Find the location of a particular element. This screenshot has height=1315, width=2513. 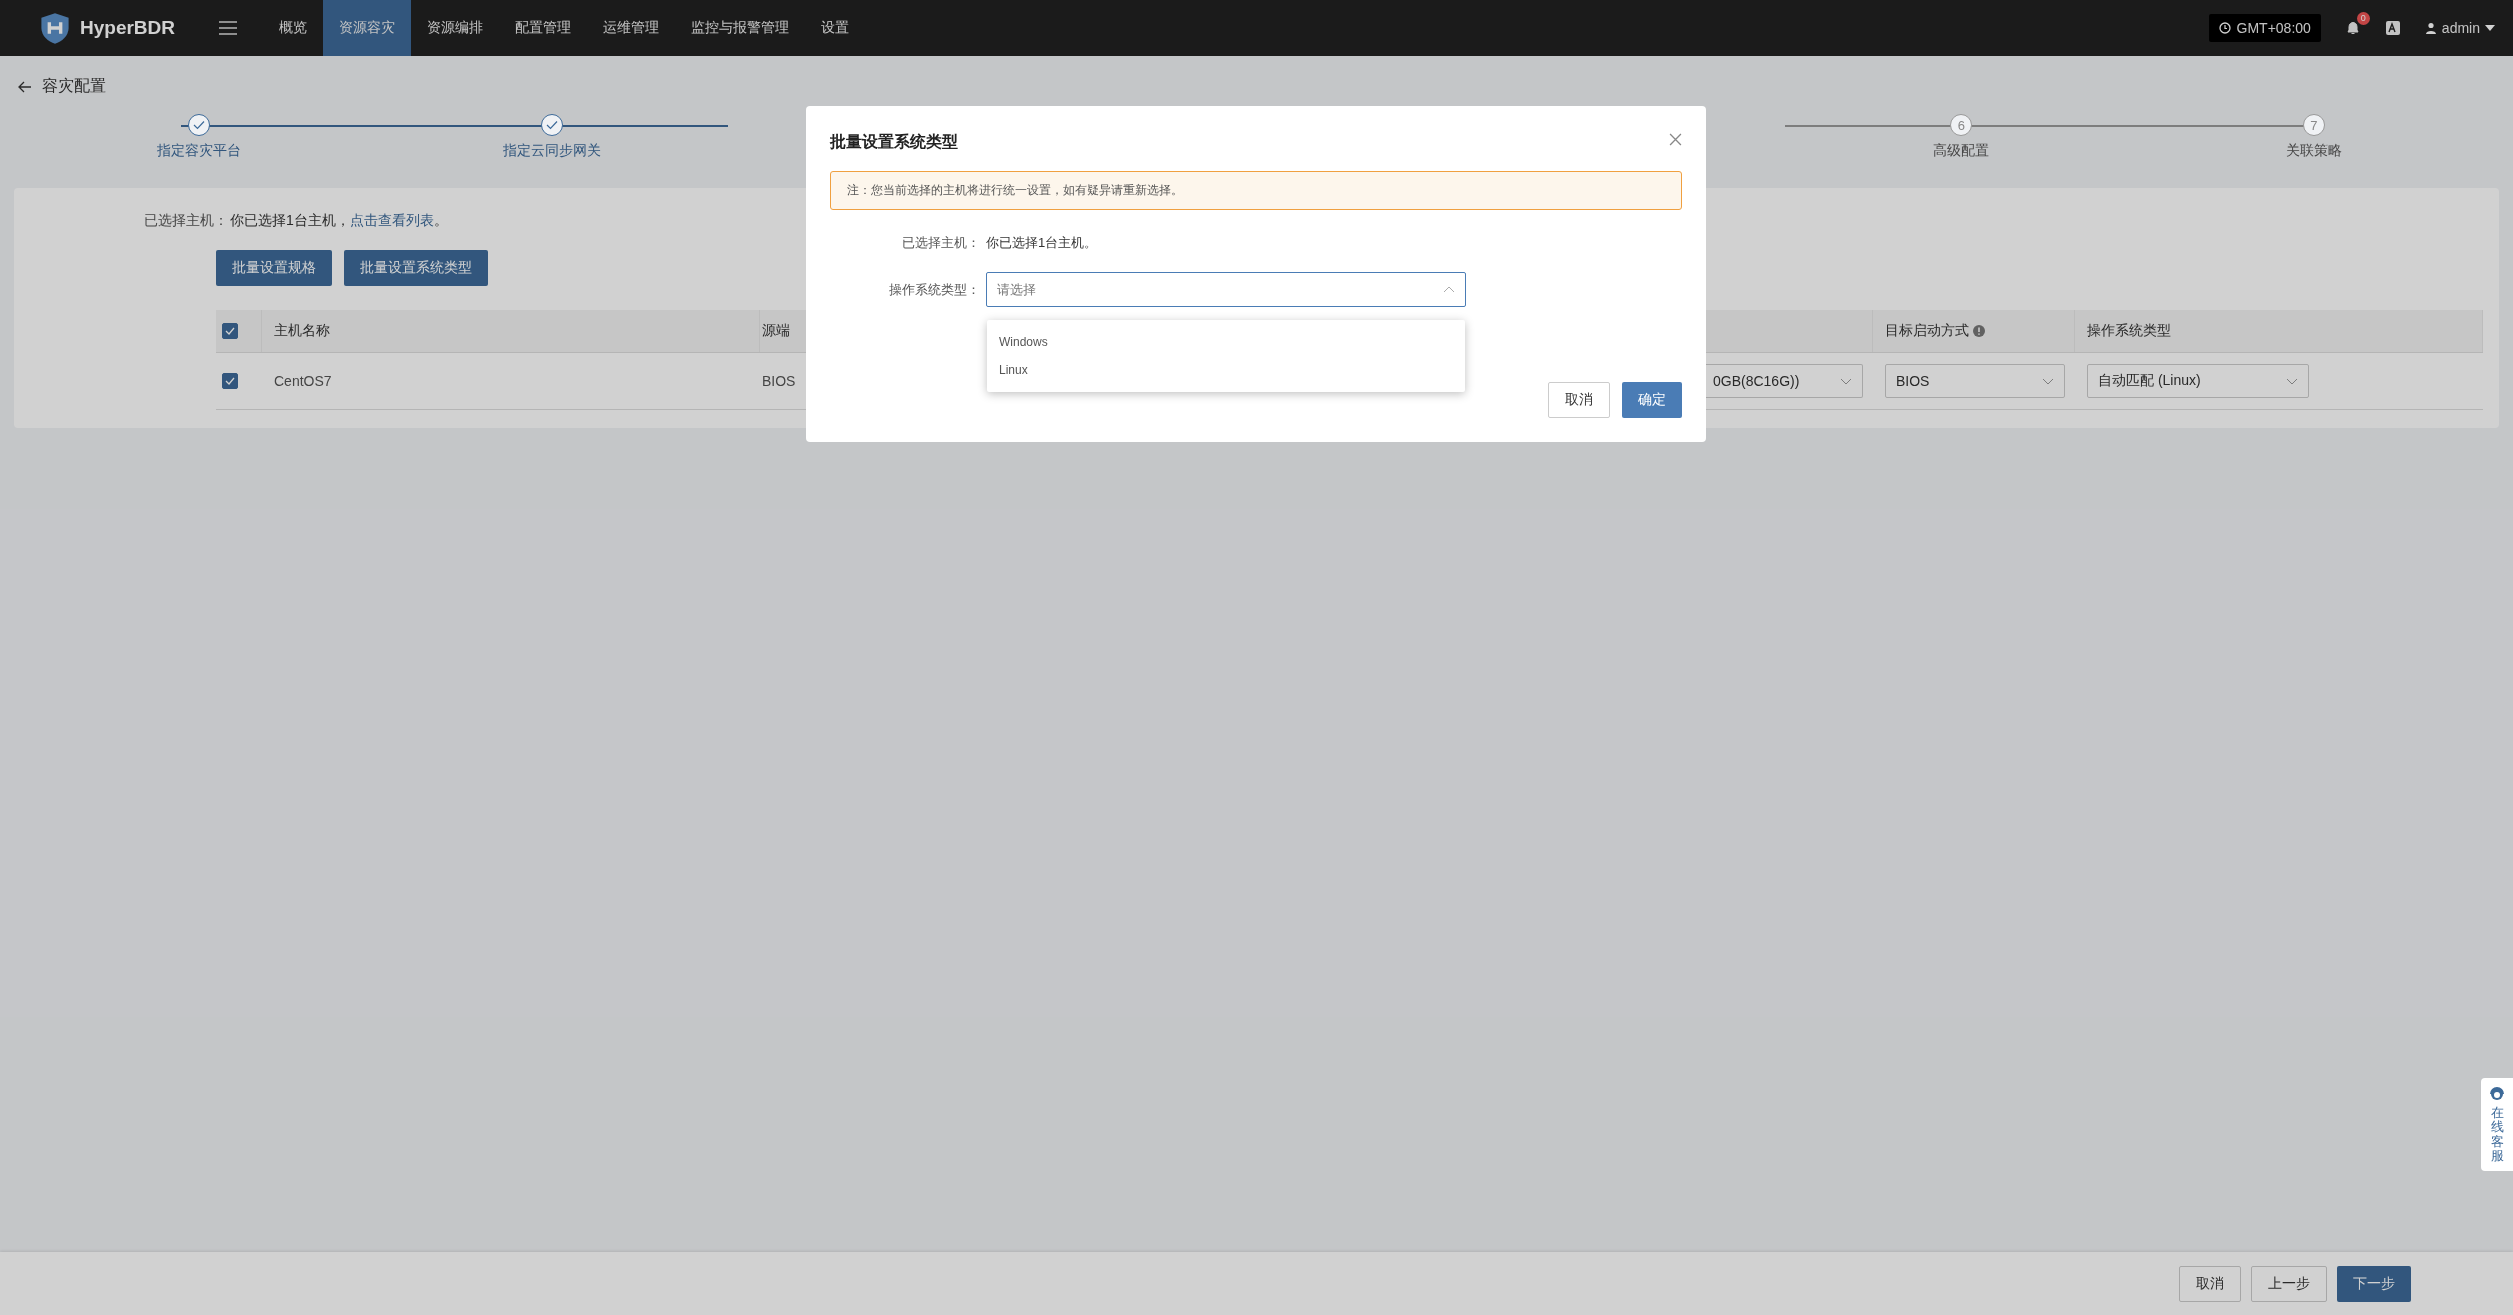

batch-button: 批量设置规格 is located at coordinates (274, 268).